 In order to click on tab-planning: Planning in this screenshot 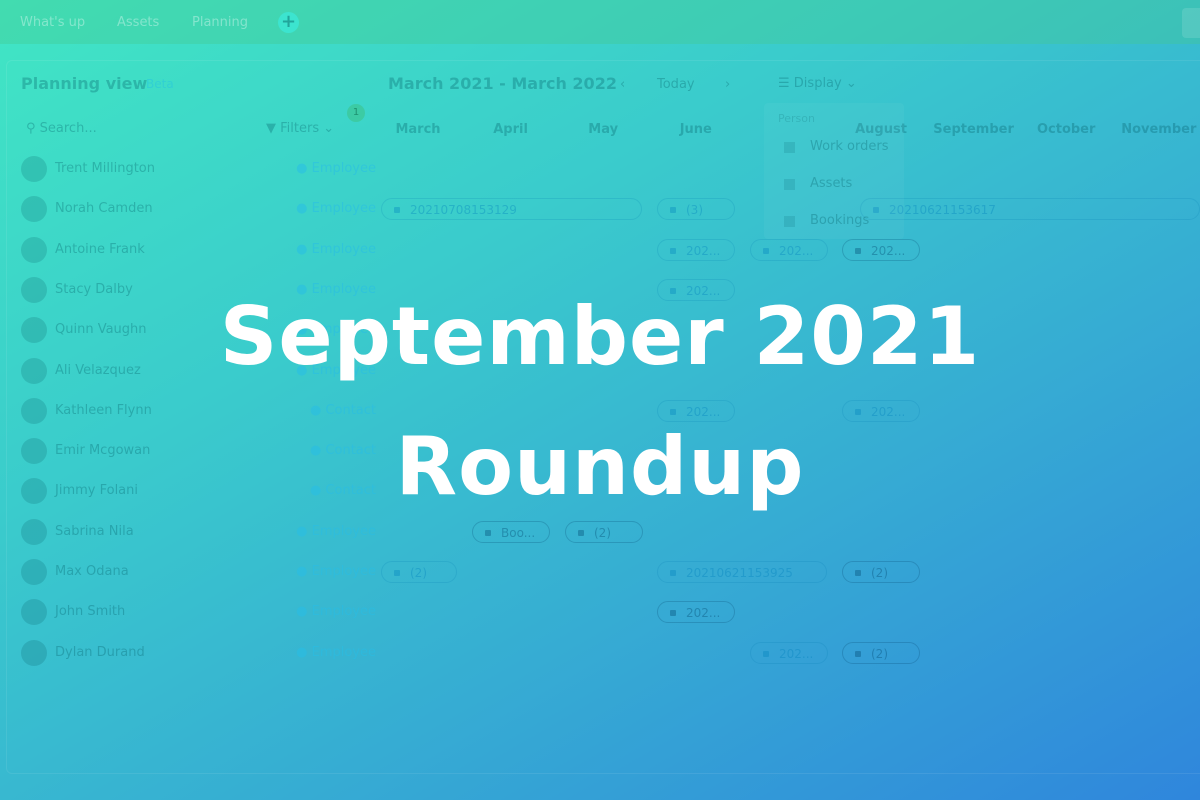, I will do `click(220, 22)`.